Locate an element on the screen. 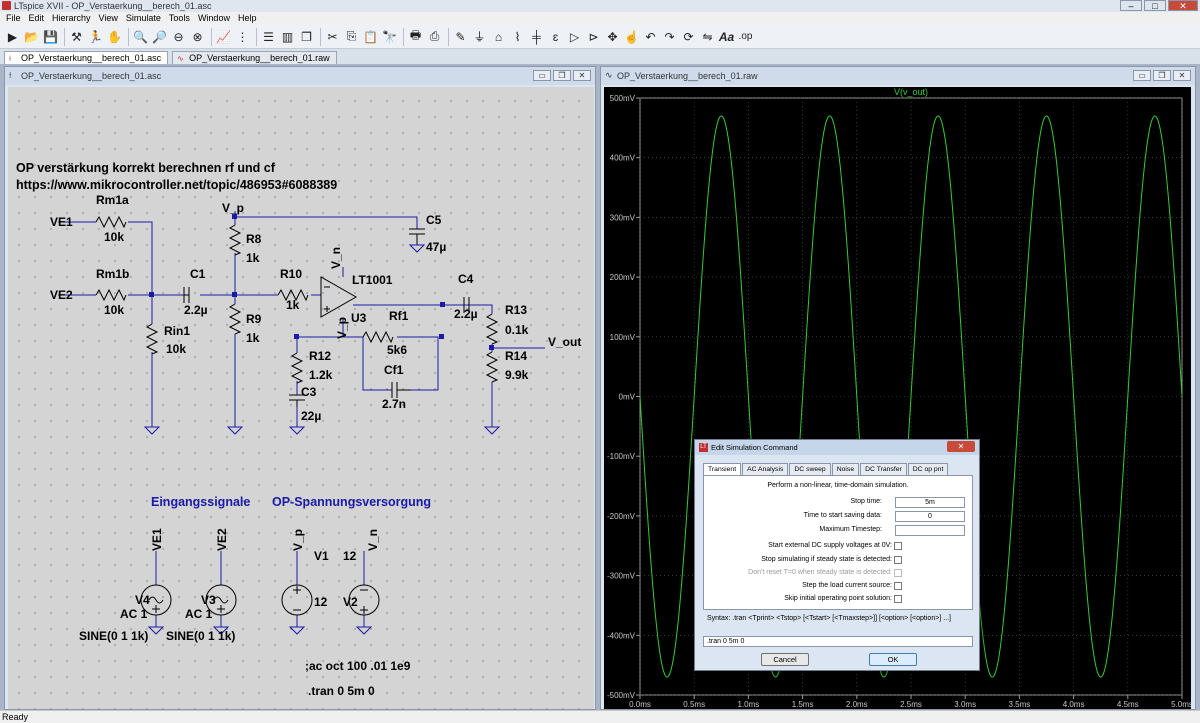 Image resolution: width=1200 pixels, height=723 pixels. menu-help: Help is located at coordinates (247, 18).